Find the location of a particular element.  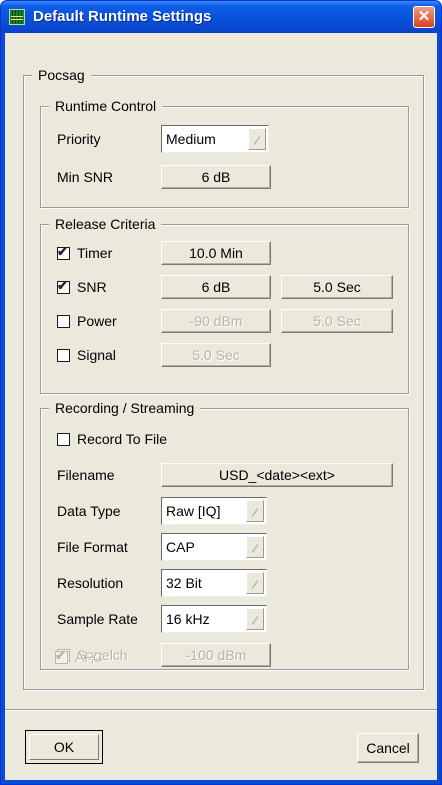

sample-rate-select: 16 kHz is located at coordinates (214, 619).